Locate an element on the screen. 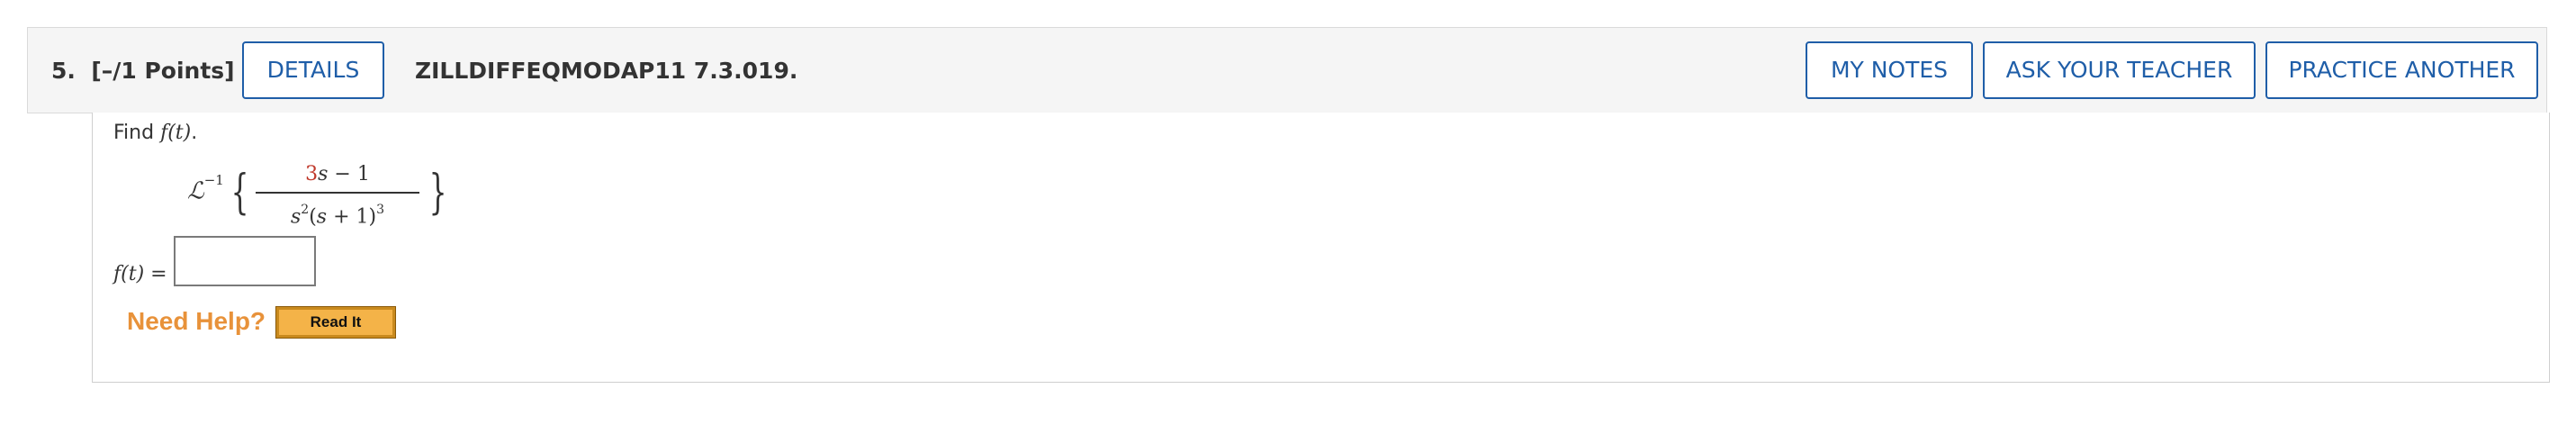  numerator-coefficient: 3 is located at coordinates (312, 174).